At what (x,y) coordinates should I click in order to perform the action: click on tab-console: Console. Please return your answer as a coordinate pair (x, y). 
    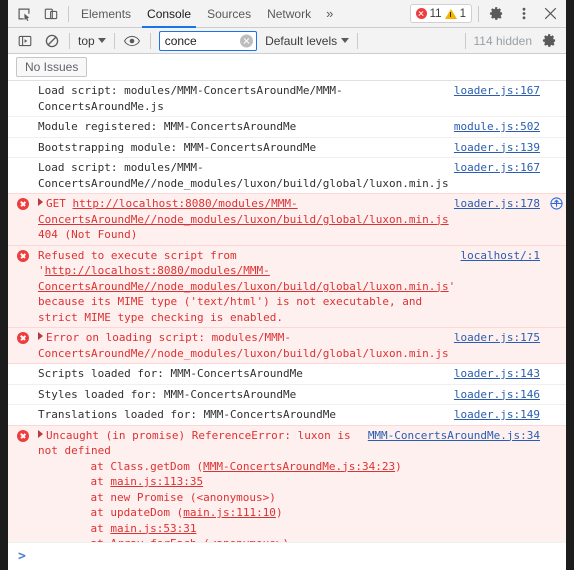
    Looking at the image, I should click on (169, 14).